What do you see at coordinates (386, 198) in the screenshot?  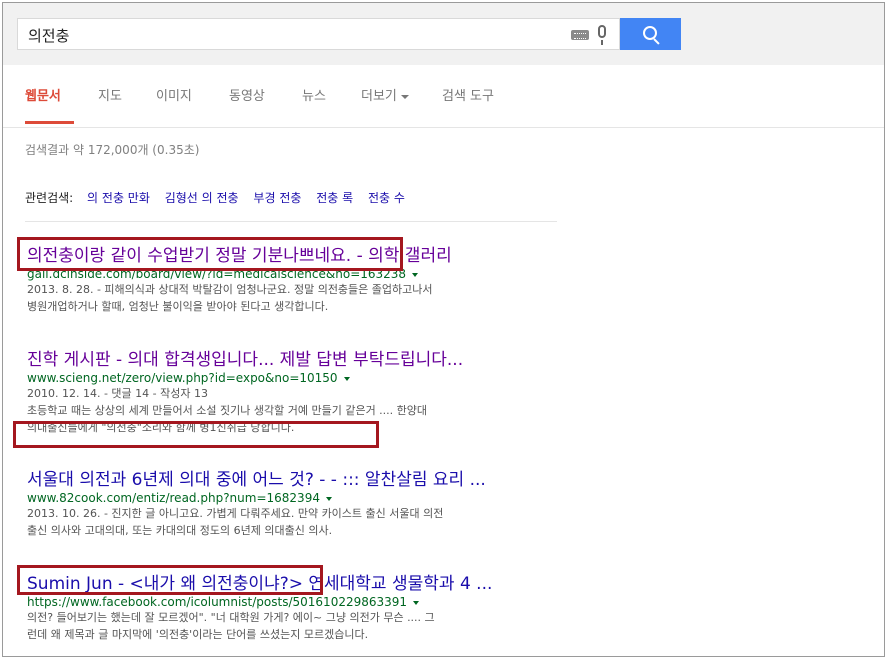 I see `related-link: 전충 수` at bounding box center [386, 198].